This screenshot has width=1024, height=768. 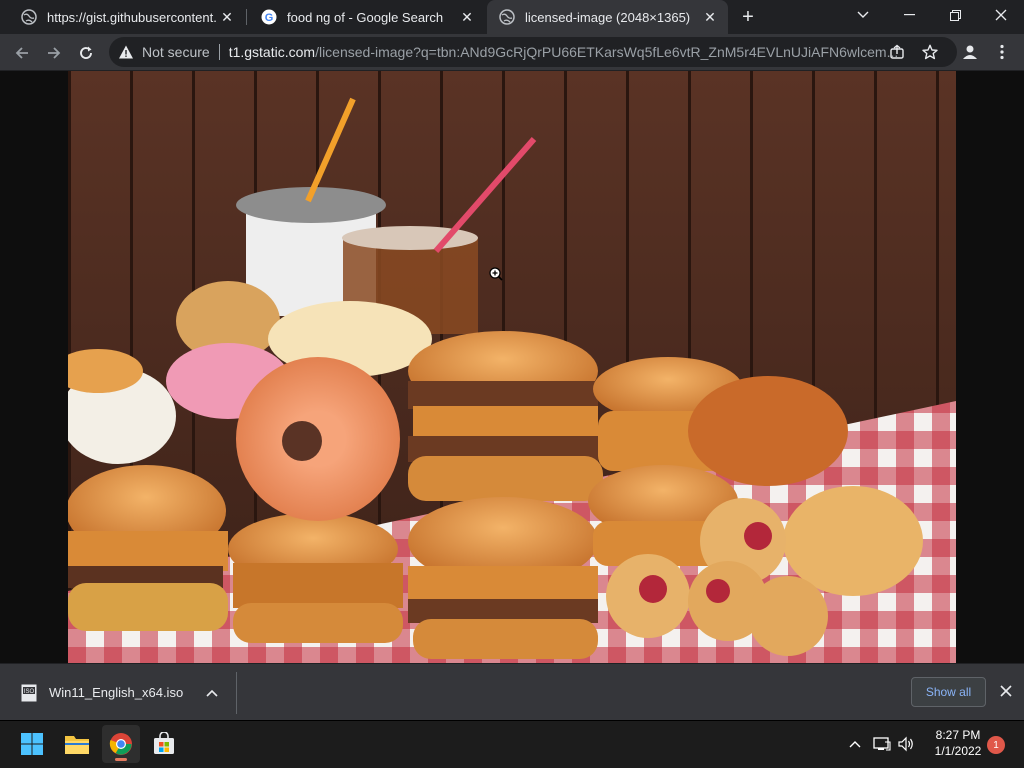 What do you see at coordinates (897, 52) in the screenshot?
I see `share-icon` at bounding box center [897, 52].